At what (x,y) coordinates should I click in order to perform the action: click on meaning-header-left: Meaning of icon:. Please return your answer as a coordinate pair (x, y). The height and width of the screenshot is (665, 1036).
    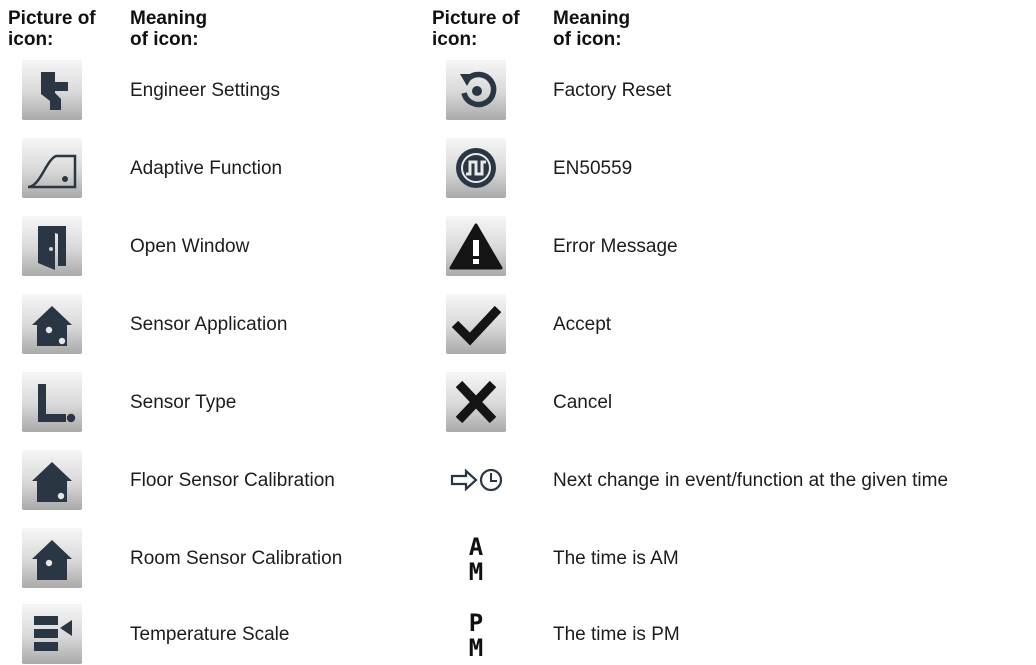
    Looking at the image, I should click on (169, 29).